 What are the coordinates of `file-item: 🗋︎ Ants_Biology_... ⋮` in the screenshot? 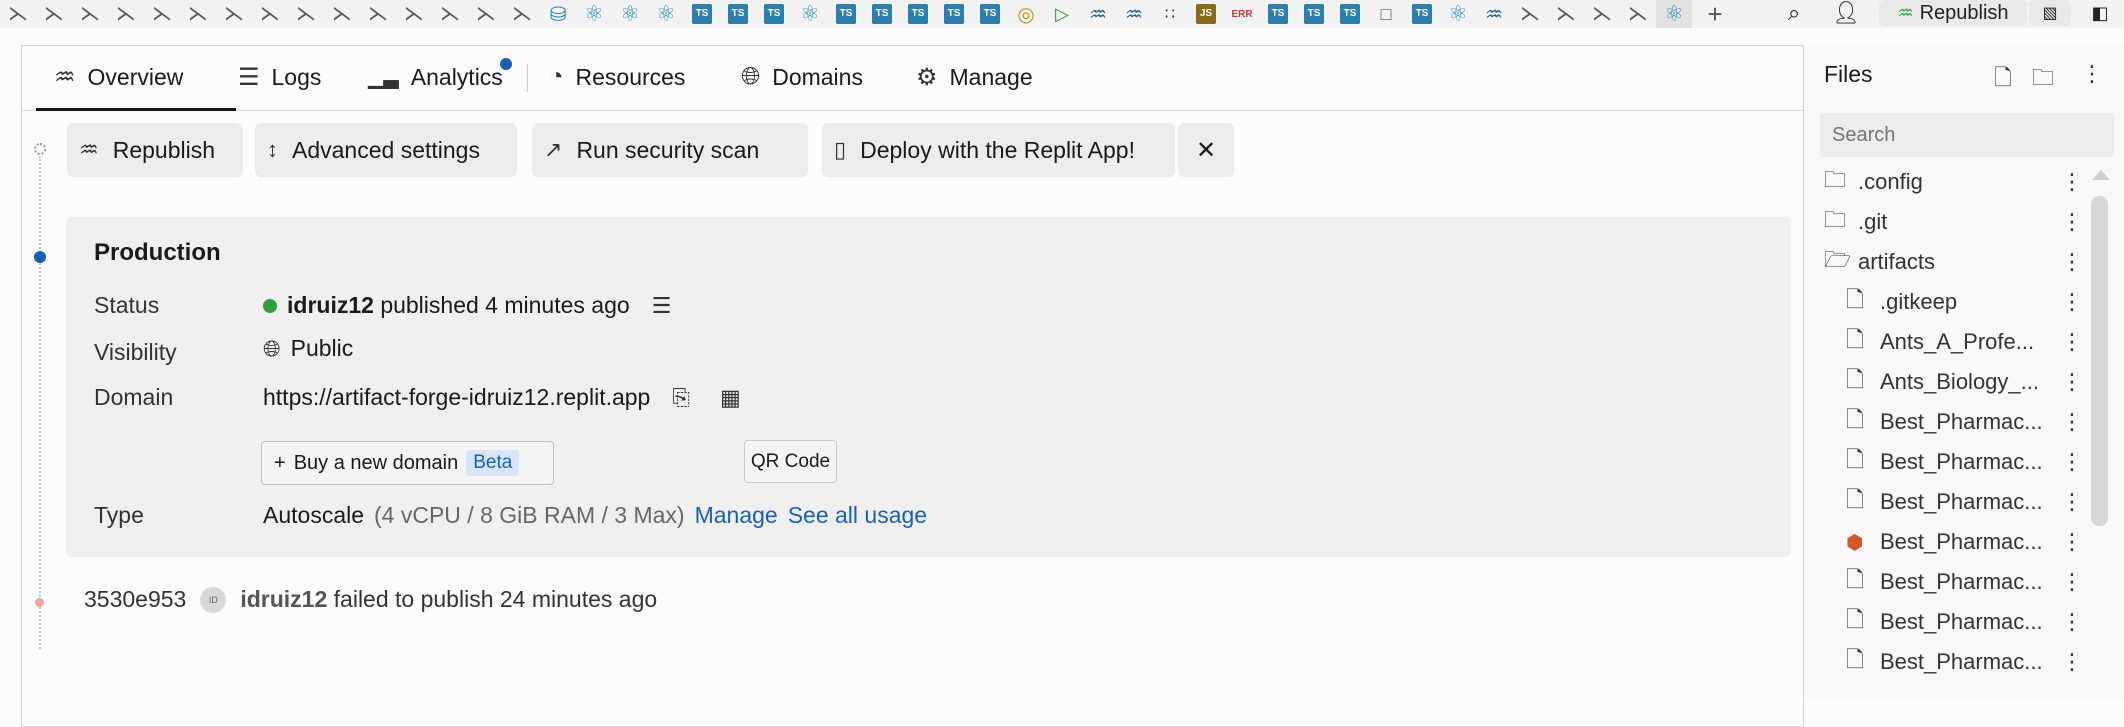 It's located at (1959, 382).